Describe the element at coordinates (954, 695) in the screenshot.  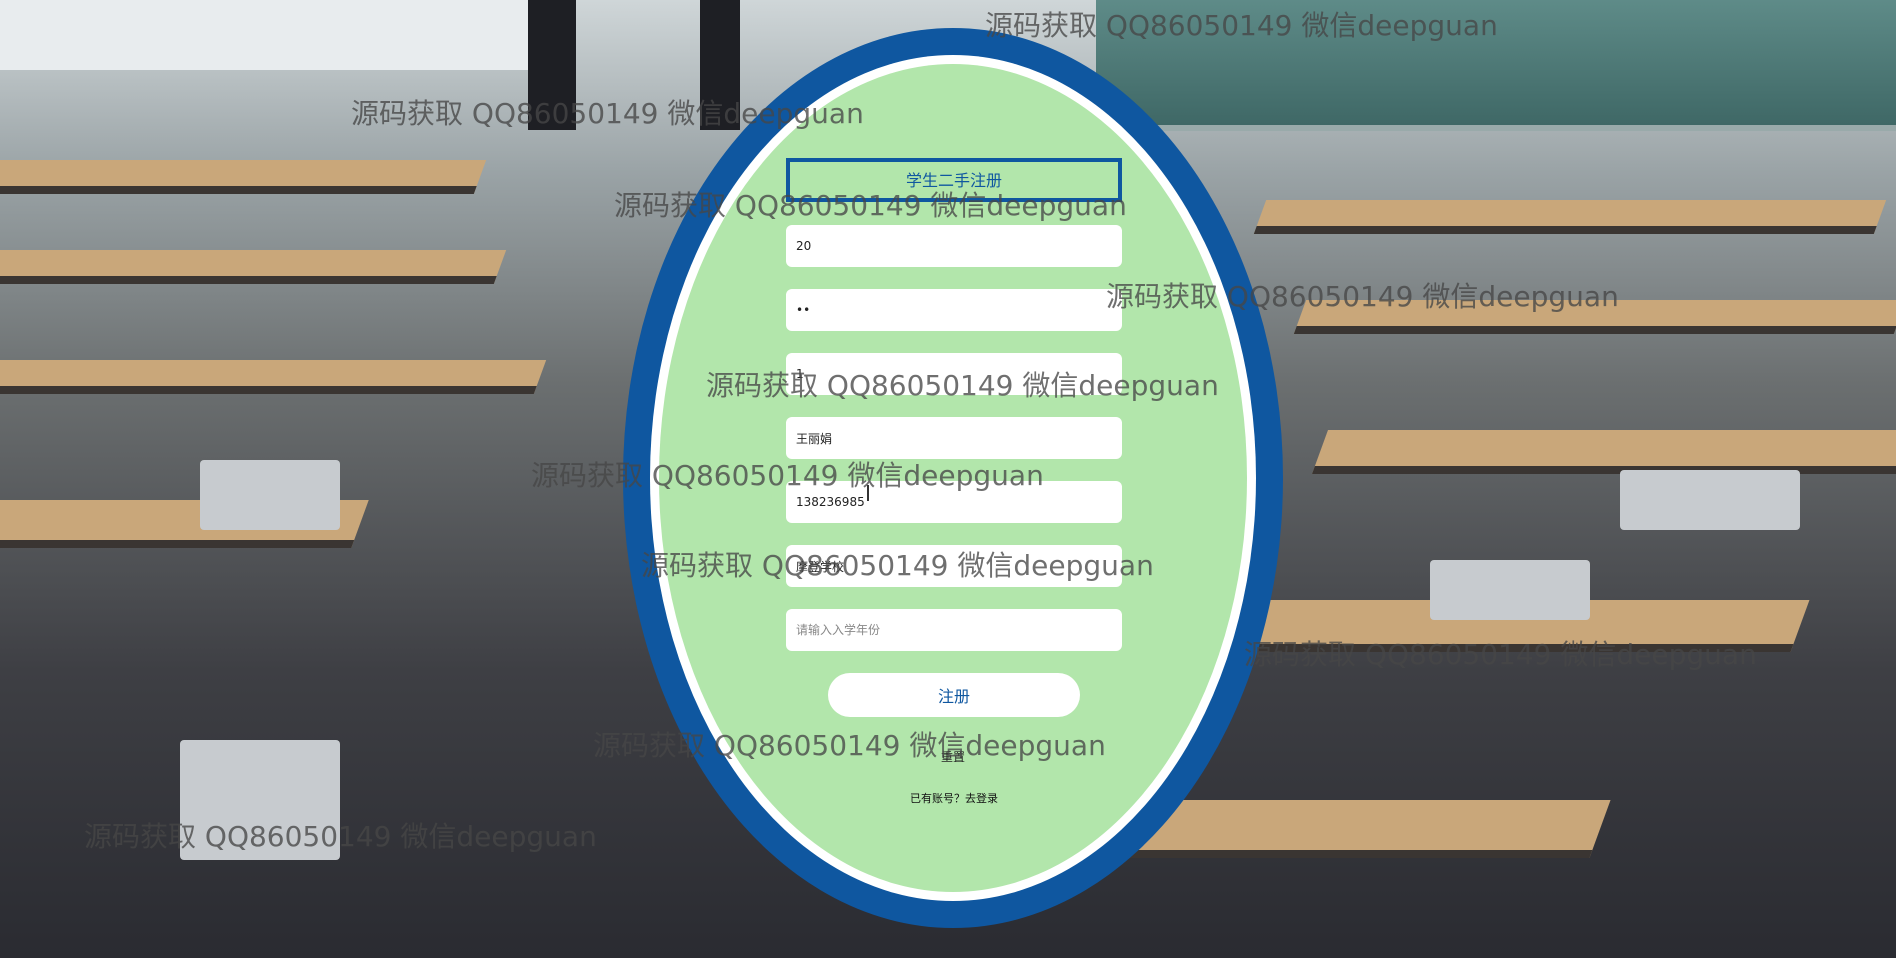
I see `register-button: 注册` at that location.